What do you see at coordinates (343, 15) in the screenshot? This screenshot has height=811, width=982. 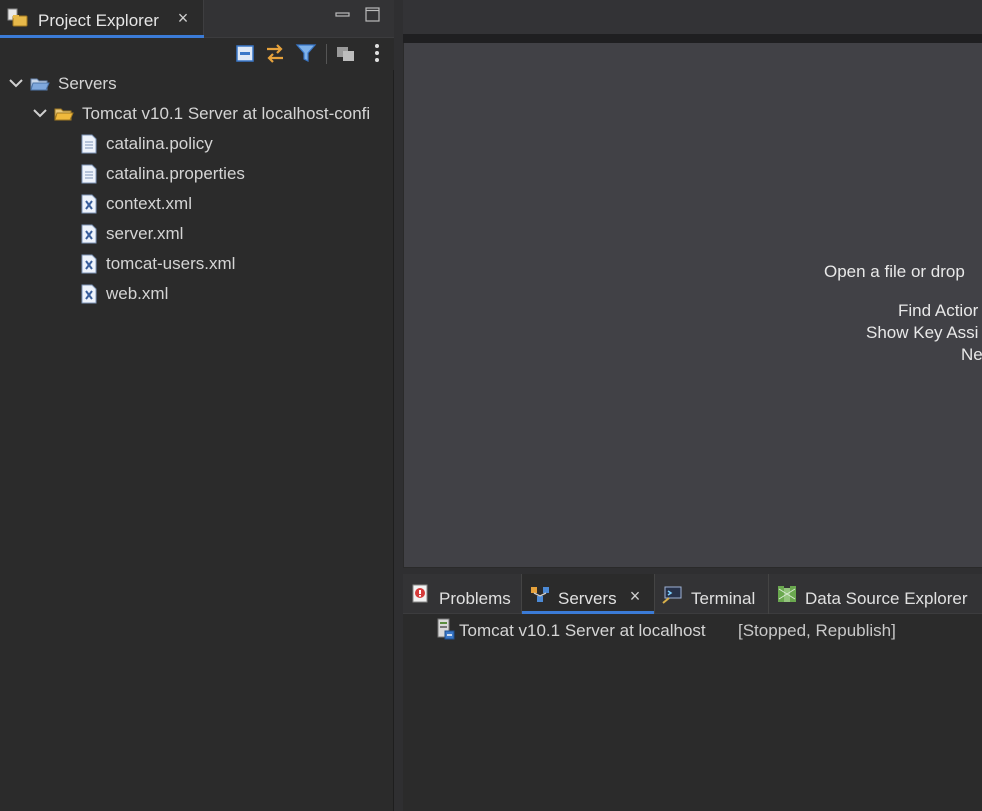 I see `minimize-icon` at bounding box center [343, 15].